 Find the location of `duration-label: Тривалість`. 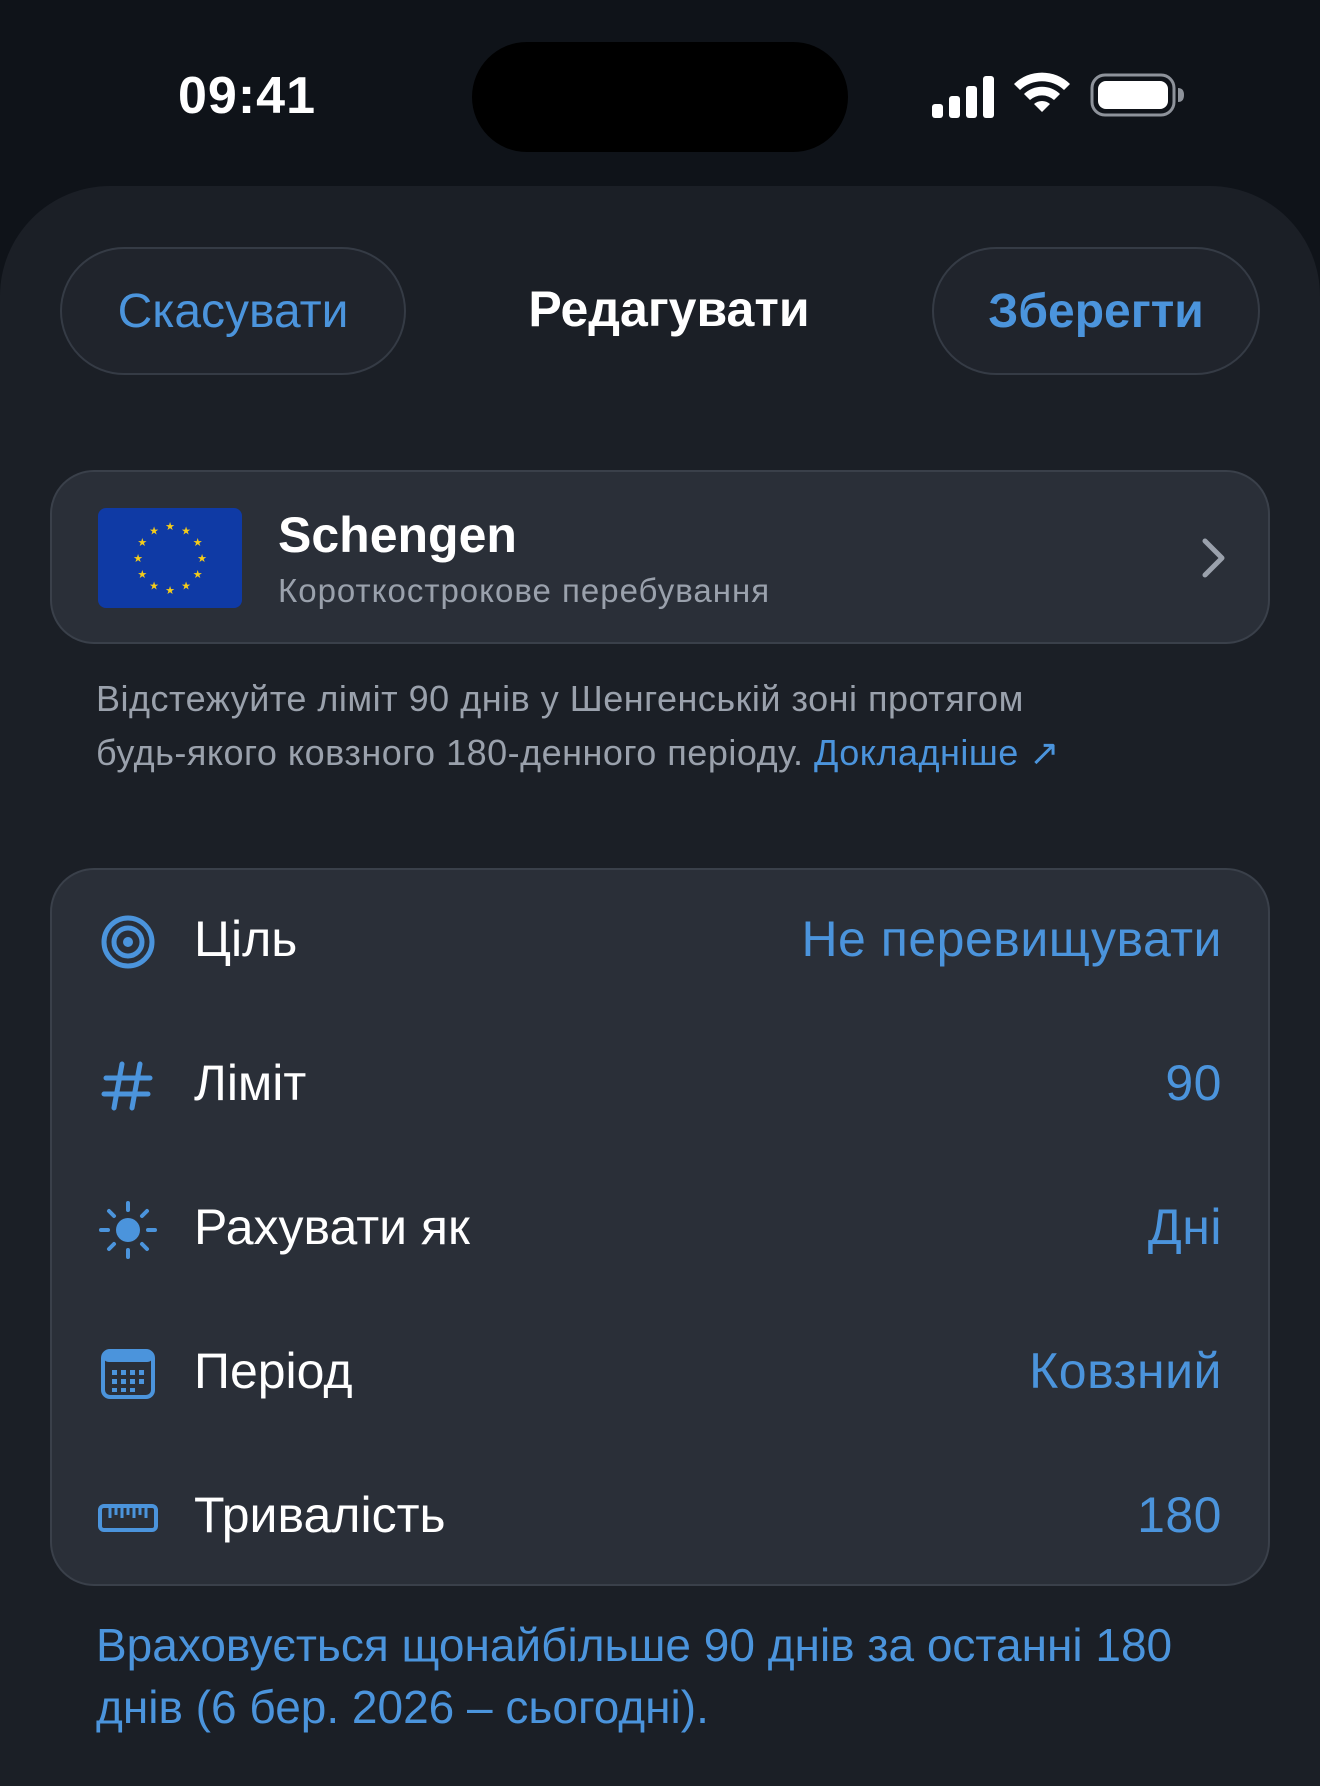

duration-label: Тривалість is located at coordinates (320, 1515).